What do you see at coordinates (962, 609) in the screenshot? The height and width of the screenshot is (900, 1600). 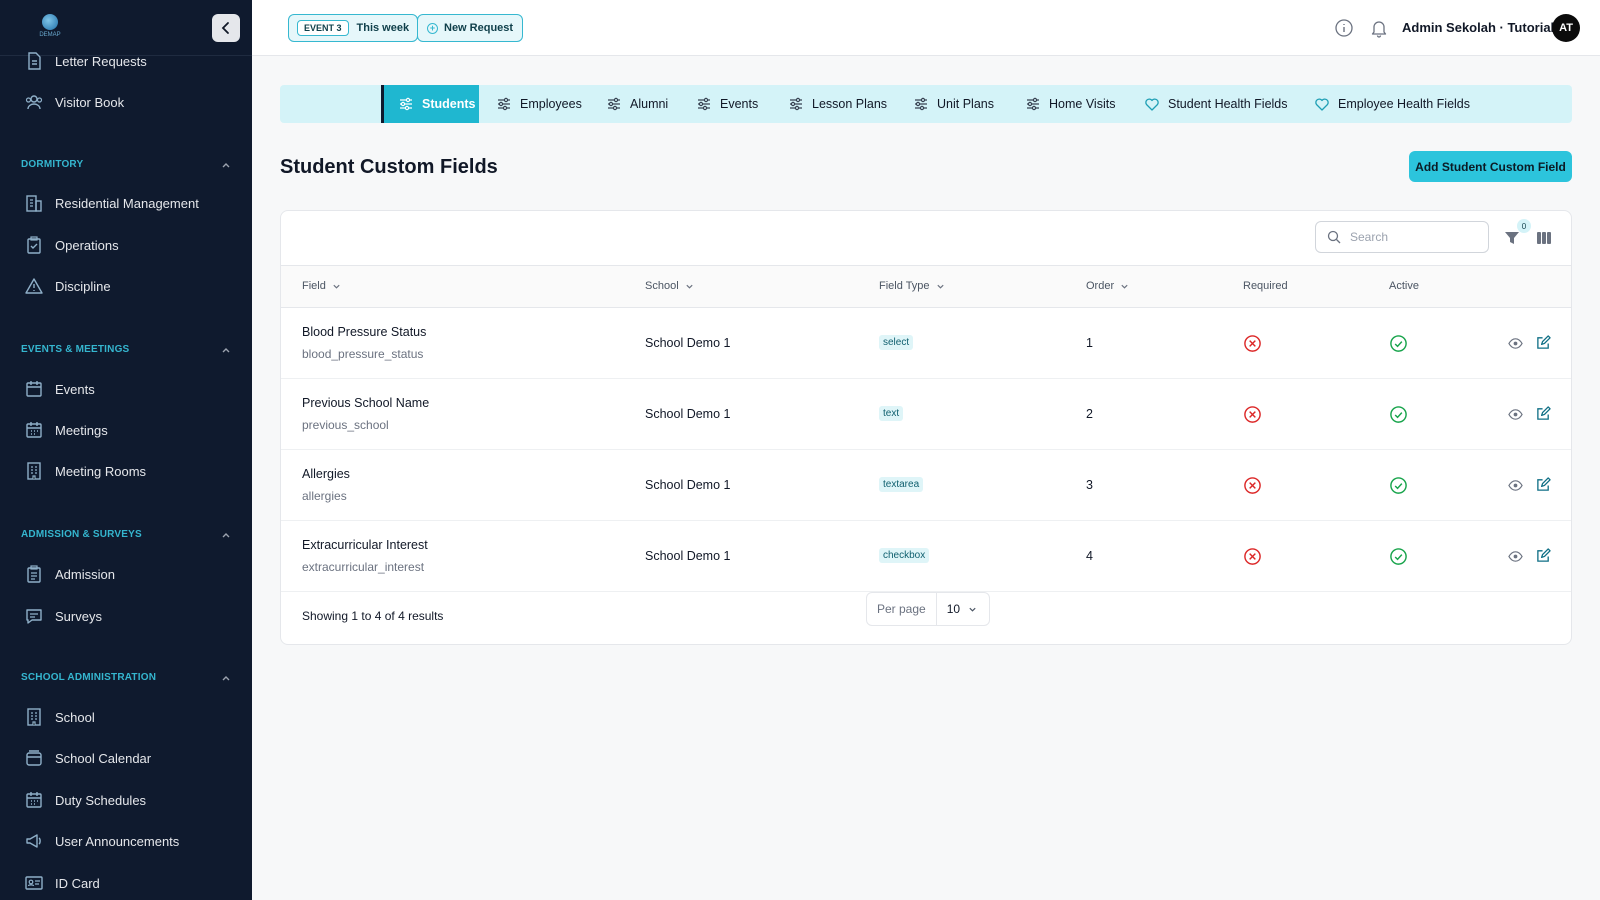 I see `per-page-value: 10` at bounding box center [962, 609].